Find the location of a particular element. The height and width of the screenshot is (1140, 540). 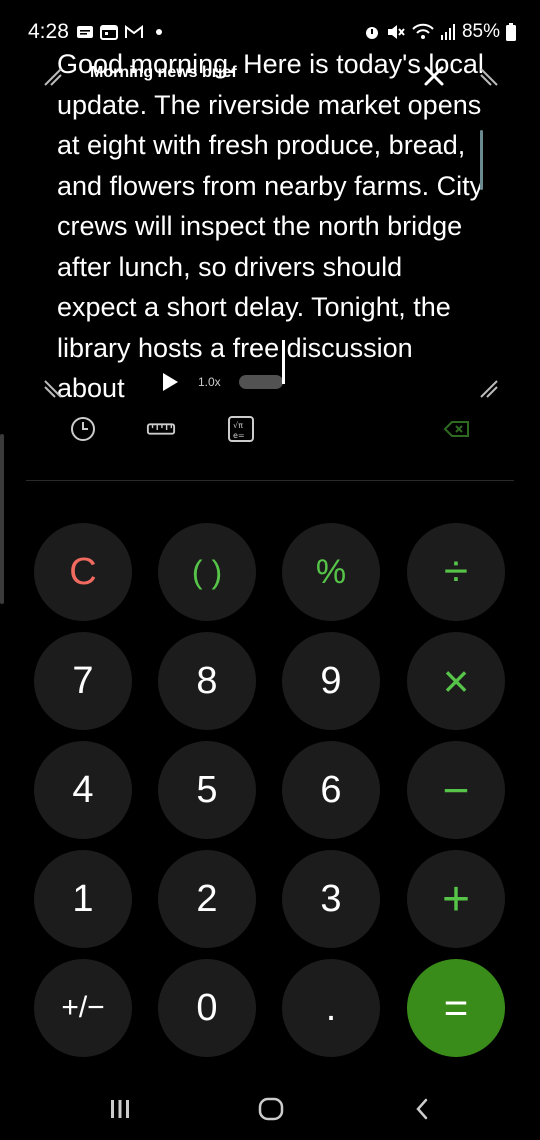

history-button is located at coordinates (83, 429).